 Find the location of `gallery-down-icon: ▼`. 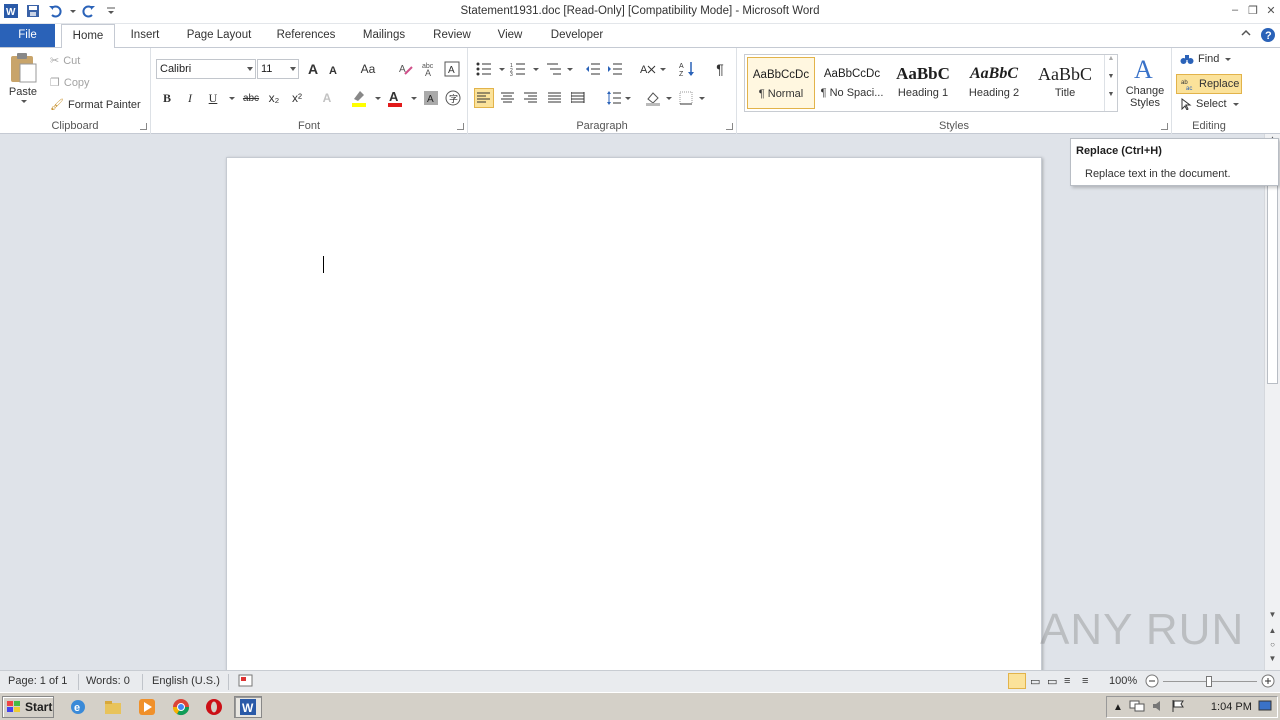

gallery-down-icon: ▼ is located at coordinates (1111, 82).